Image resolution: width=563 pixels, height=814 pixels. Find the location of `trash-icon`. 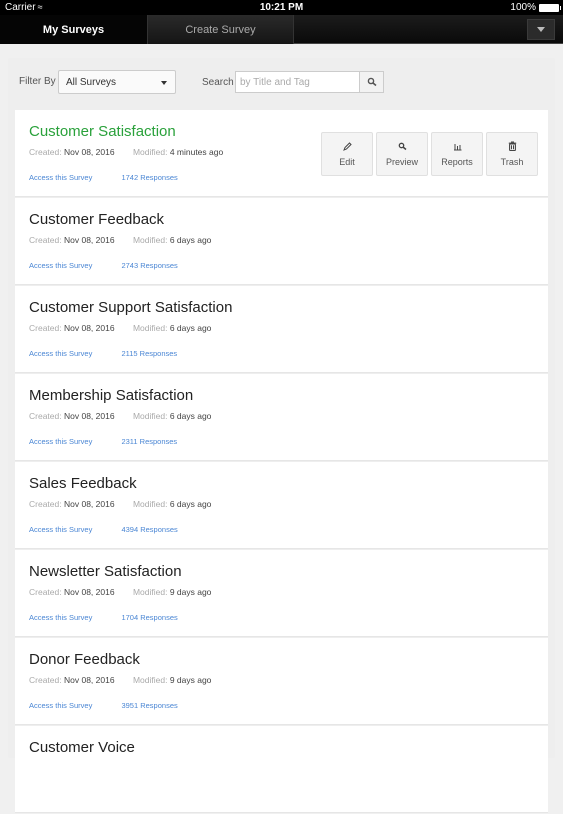

trash-icon is located at coordinates (512, 146).